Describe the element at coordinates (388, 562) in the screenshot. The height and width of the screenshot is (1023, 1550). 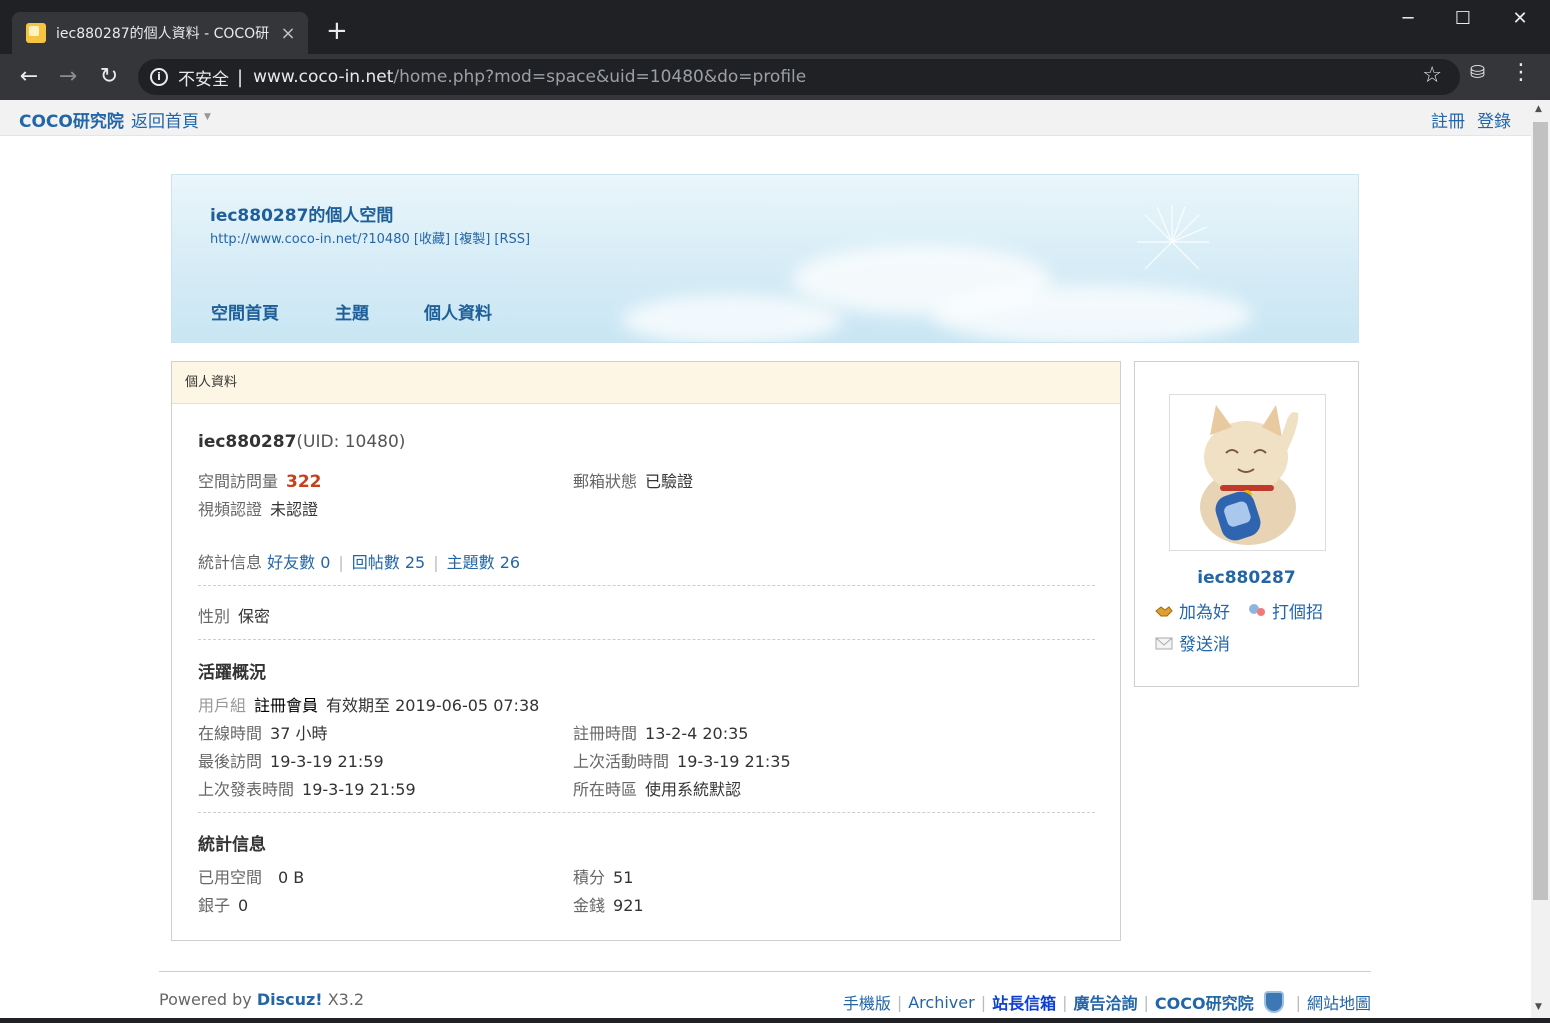
I see `replies-count-link: 回帖數 25` at that location.